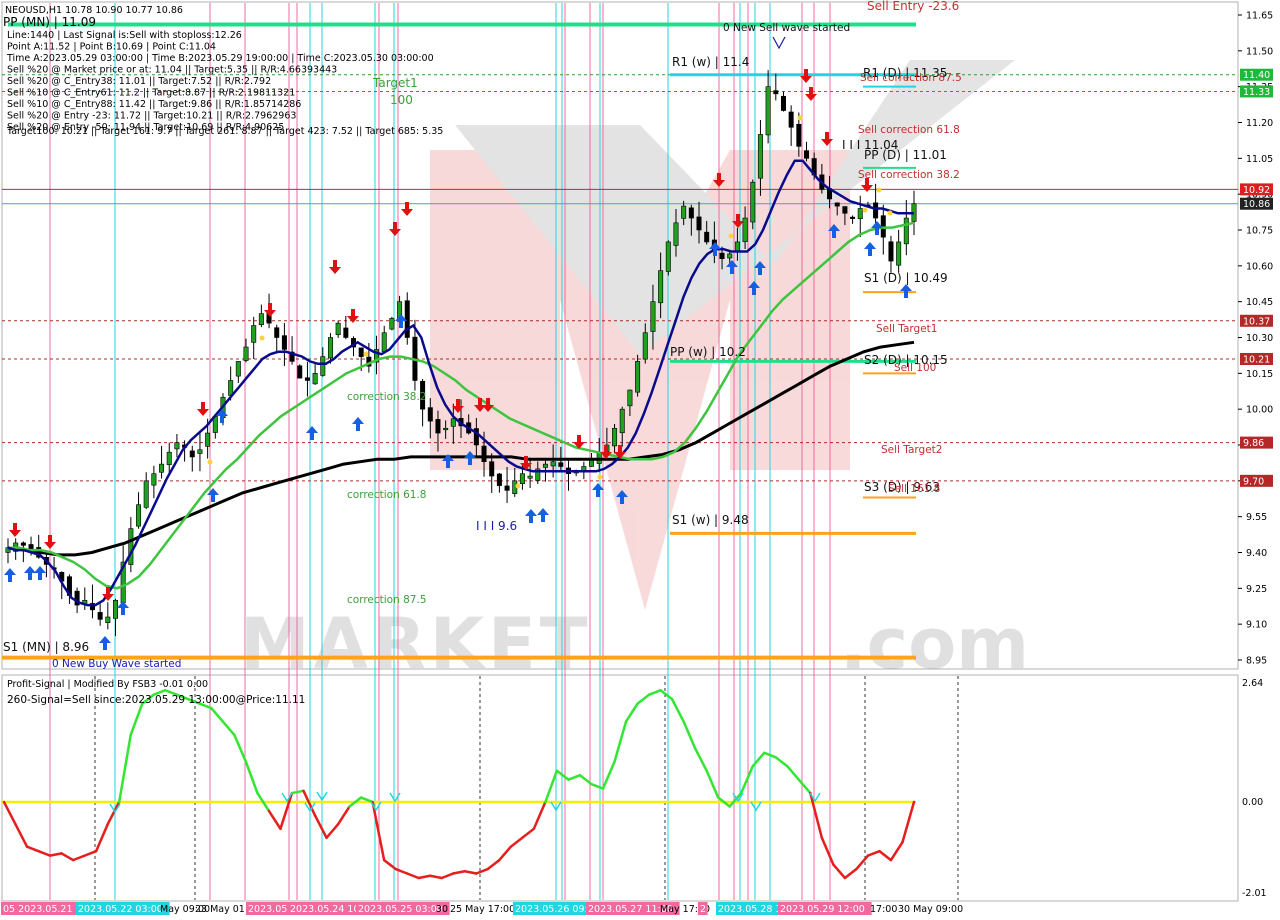 The width and height of the screenshot is (1280, 920). What do you see at coordinates (703, 909) in the screenshot?
I see `time-tick-label: 2` at bounding box center [703, 909].